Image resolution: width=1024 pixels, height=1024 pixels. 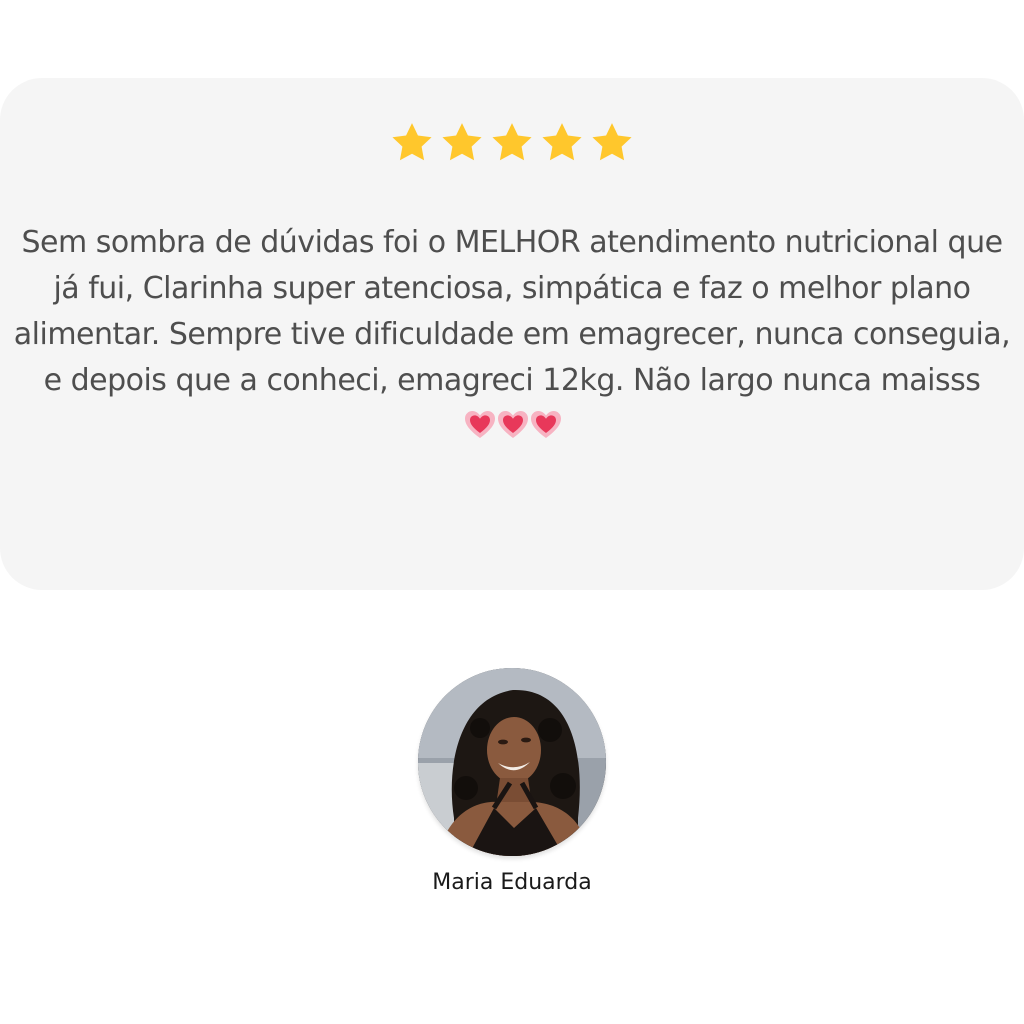 I want to click on author-name: Maria Eduarda, so click(x=512, y=882).